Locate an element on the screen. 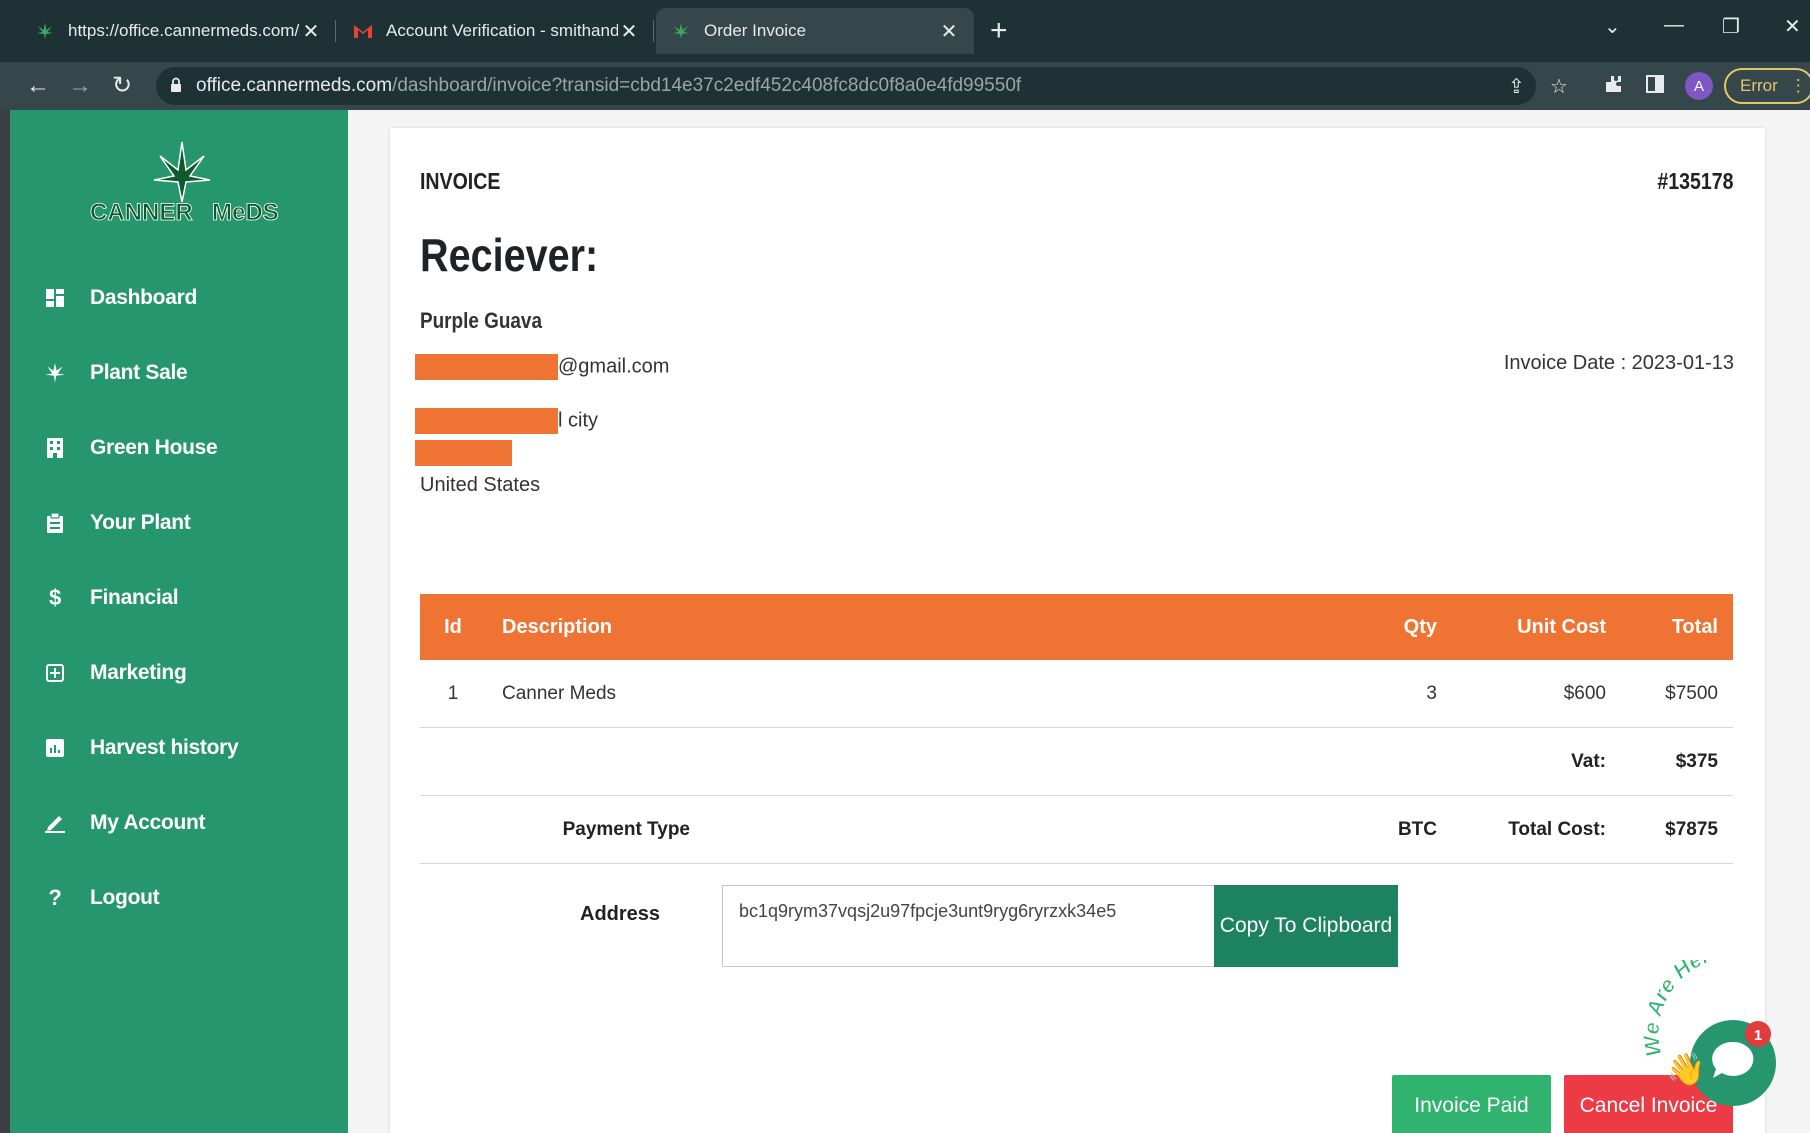 The image size is (1810, 1133). sidebar-item-label: Financial is located at coordinates (134, 597).